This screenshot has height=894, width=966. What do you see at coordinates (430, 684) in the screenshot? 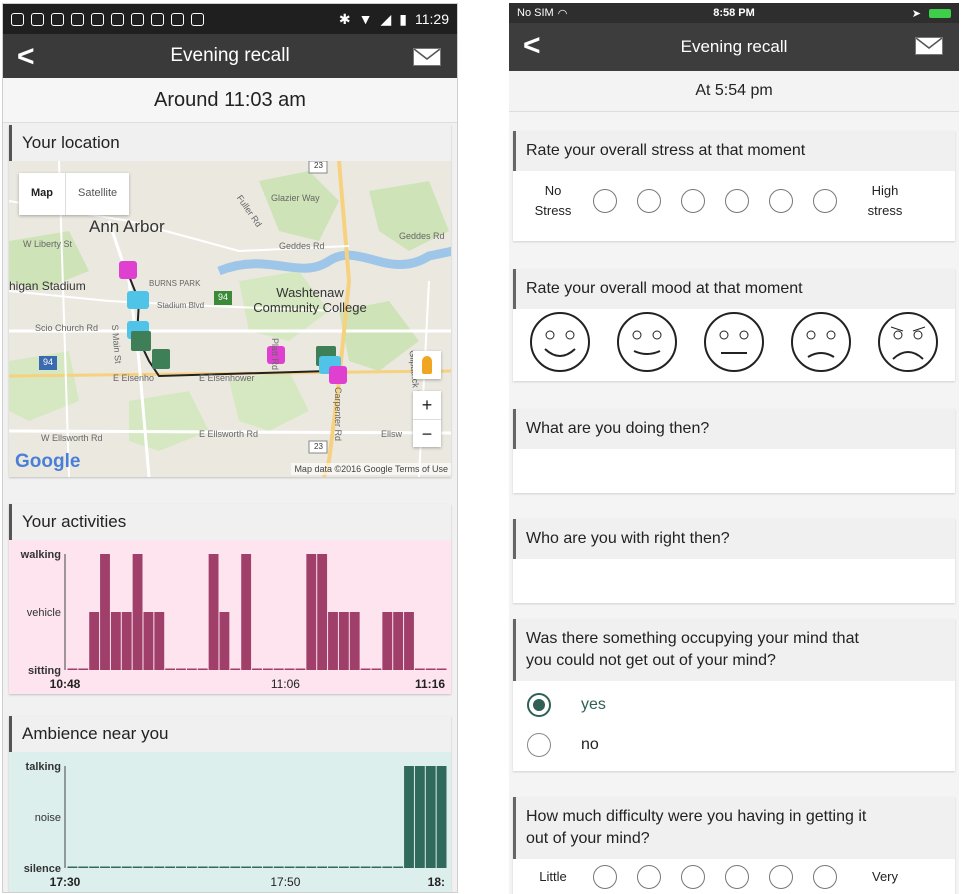
I see `activities-chart-x-tick: 11:16` at bounding box center [430, 684].